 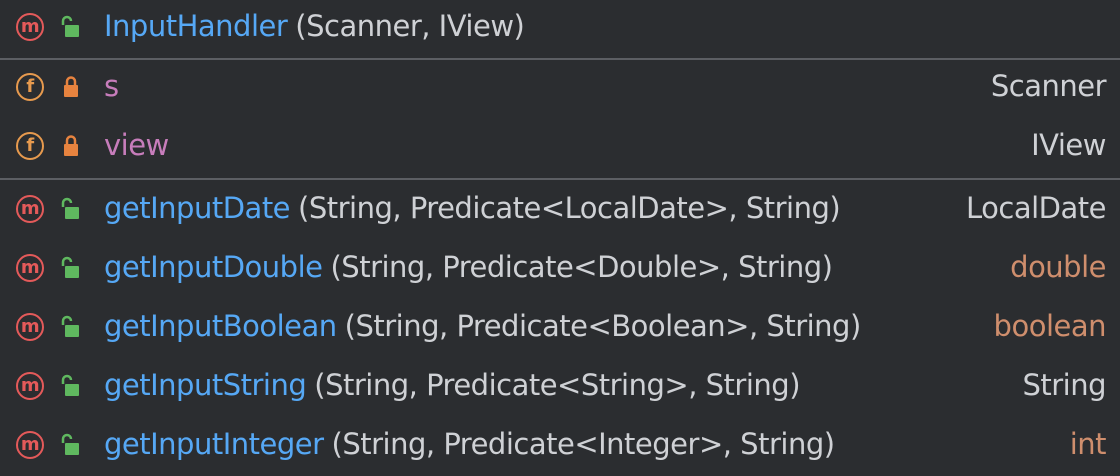 I want to click on member-name: InputHandler (Scanner, IView), so click(x=314, y=26).